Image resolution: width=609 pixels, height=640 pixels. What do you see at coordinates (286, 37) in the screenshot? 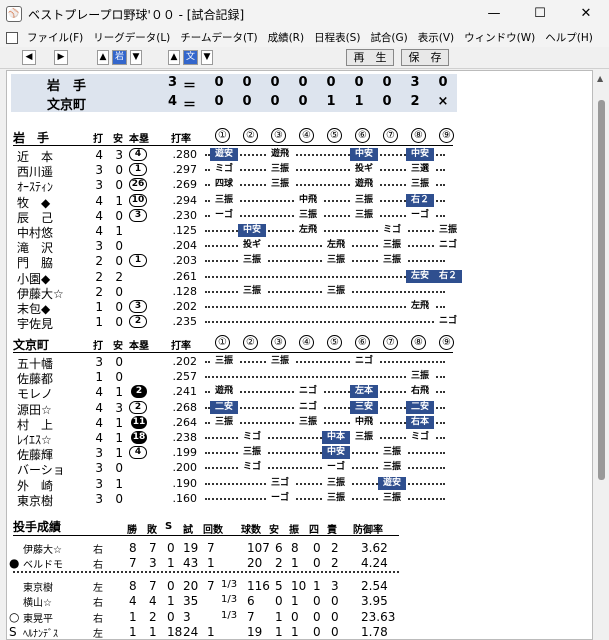
I see `menu-records: 成績(R)` at bounding box center [286, 37].